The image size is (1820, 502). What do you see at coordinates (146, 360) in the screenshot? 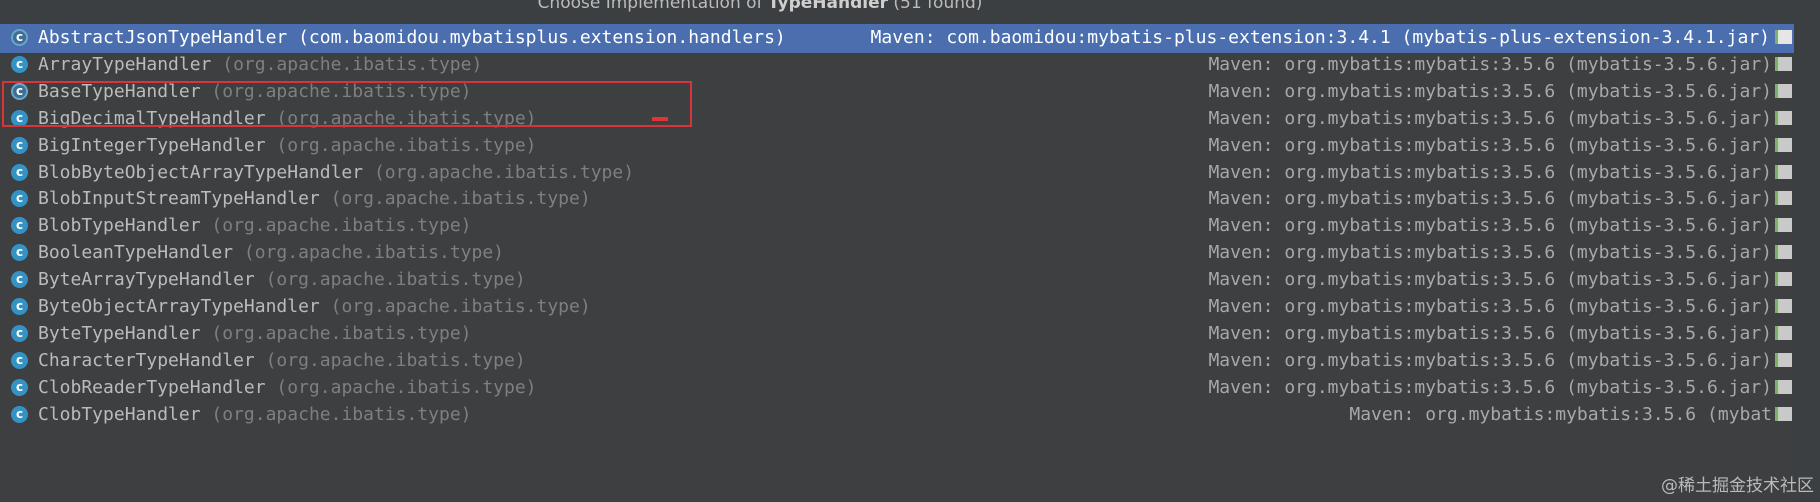
I see `class-name: CharacterTypeHandler` at bounding box center [146, 360].